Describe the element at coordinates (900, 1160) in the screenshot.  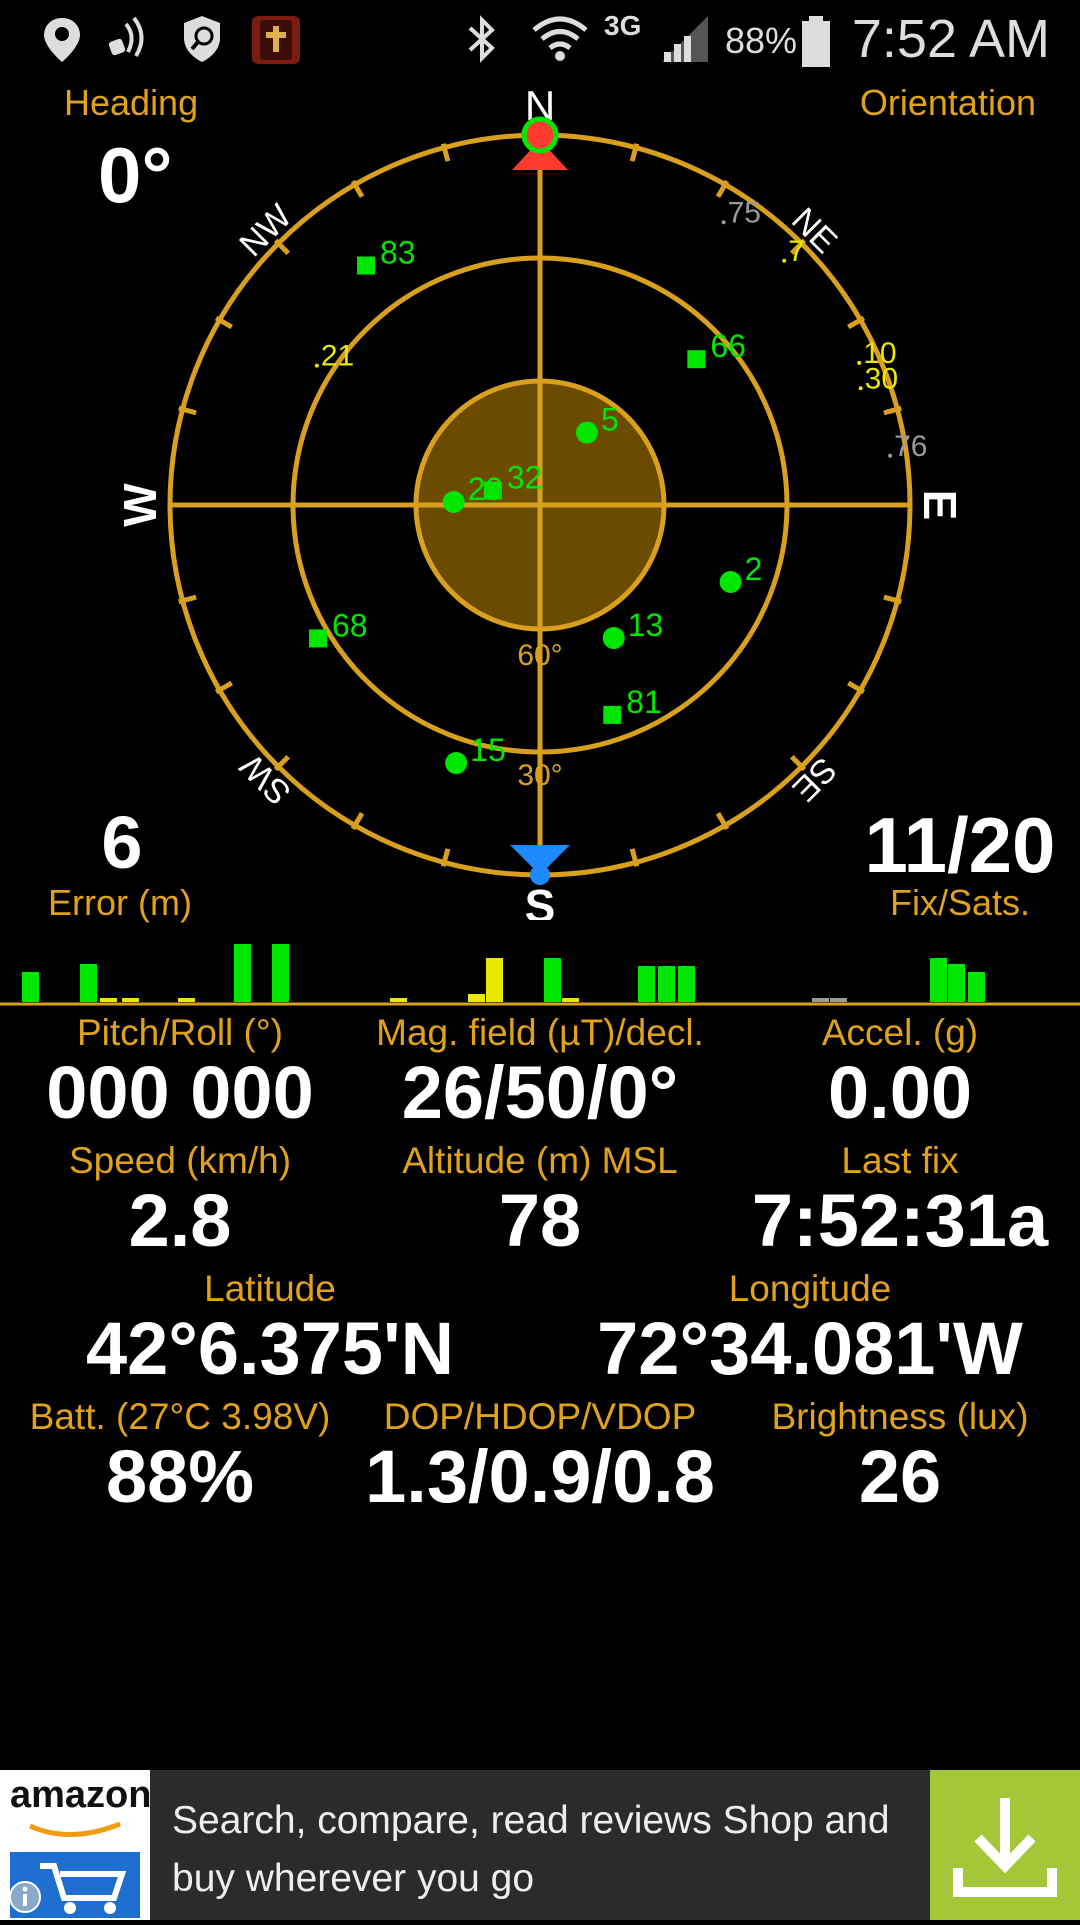
I see `last-fix-label: Last fix` at that location.